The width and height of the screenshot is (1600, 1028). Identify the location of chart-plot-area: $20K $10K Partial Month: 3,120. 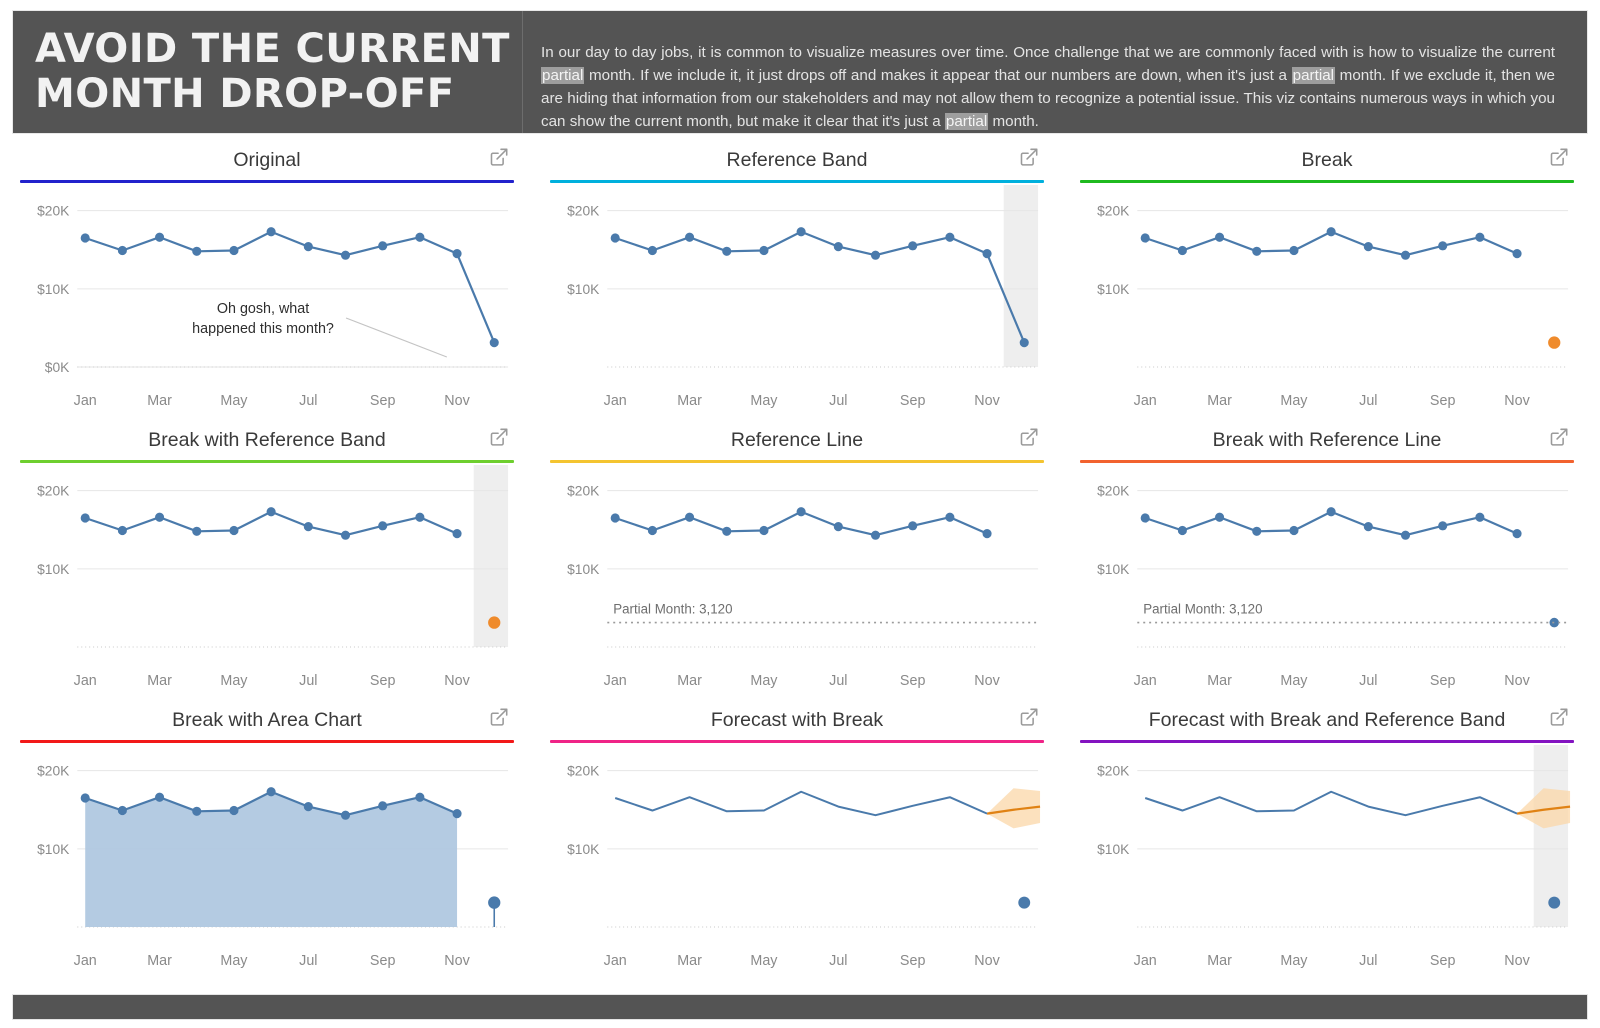
(797, 566).